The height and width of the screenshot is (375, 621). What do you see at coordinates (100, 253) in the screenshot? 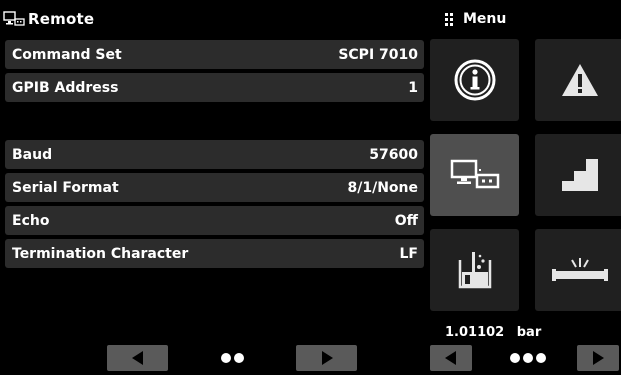
I see `setting-label: Termination Character` at bounding box center [100, 253].